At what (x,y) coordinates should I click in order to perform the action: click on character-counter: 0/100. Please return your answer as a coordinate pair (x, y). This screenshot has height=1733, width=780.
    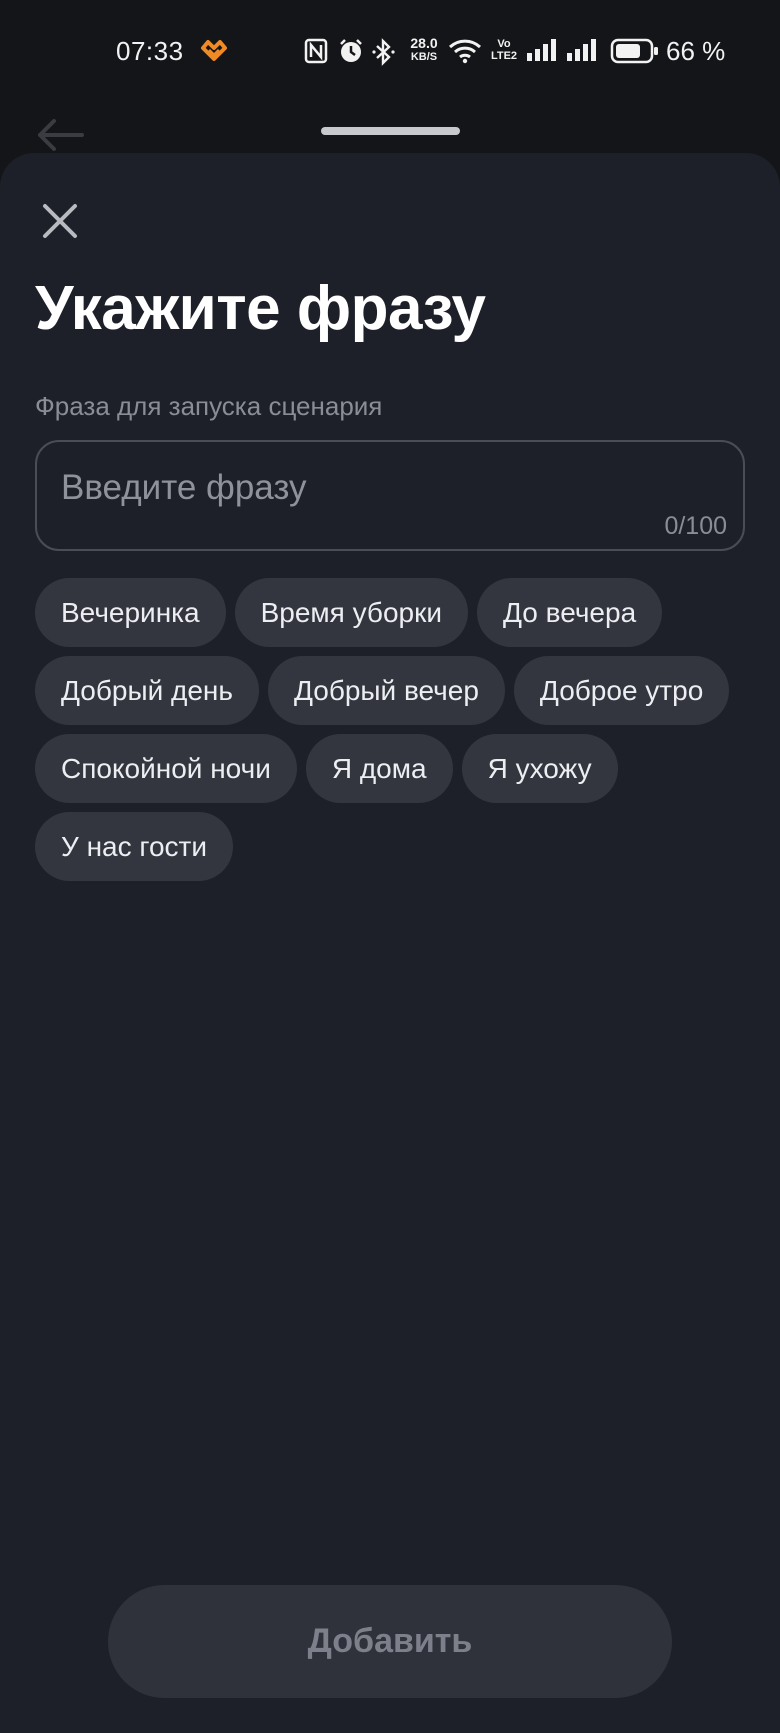
    Looking at the image, I should click on (695, 526).